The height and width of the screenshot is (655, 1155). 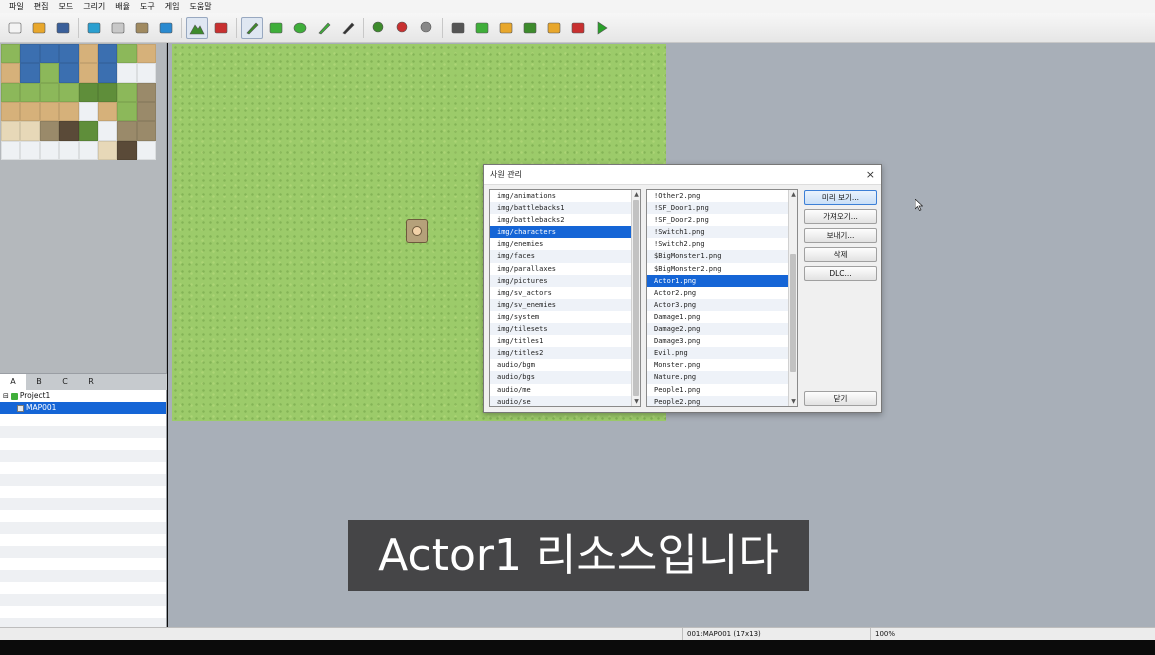 What do you see at coordinates (39, 28) in the screenshot?
I see `open-project-button` at bounding box center [39, 28].